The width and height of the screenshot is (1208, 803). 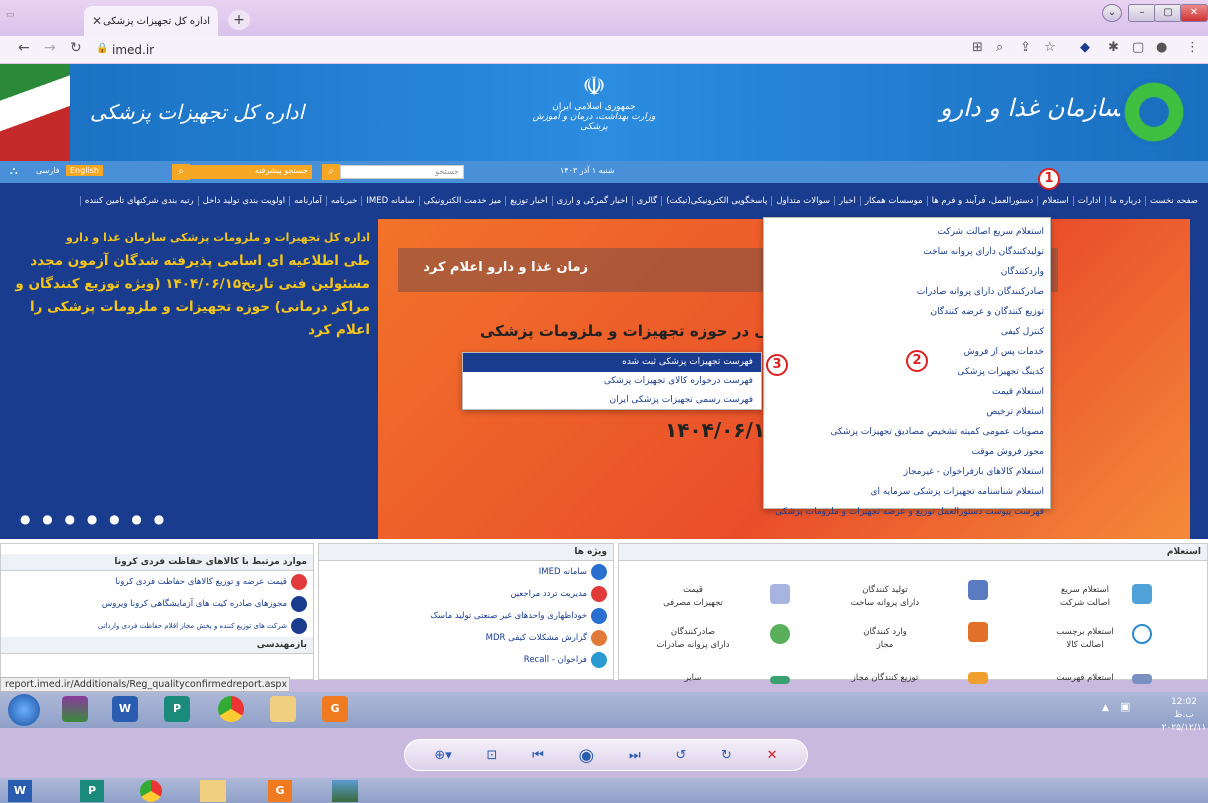 I want to click on submenu-official-list: فهرست رسمی تجهیزات پزشکی ایران, so click(x=612, y=400).